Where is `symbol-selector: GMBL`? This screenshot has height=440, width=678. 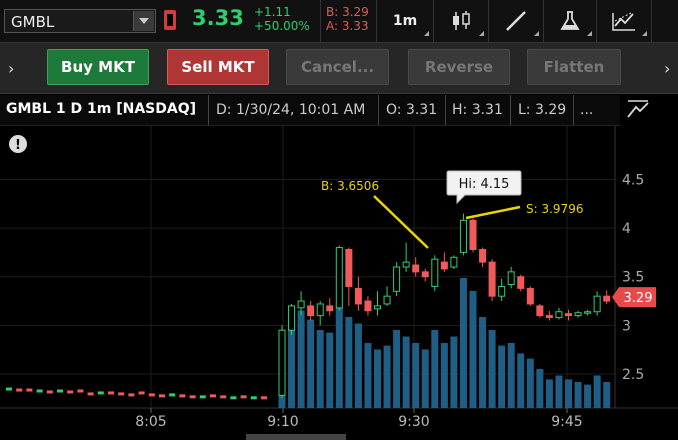 symbol-selector: GMBL is located at coordinates (80, 21).